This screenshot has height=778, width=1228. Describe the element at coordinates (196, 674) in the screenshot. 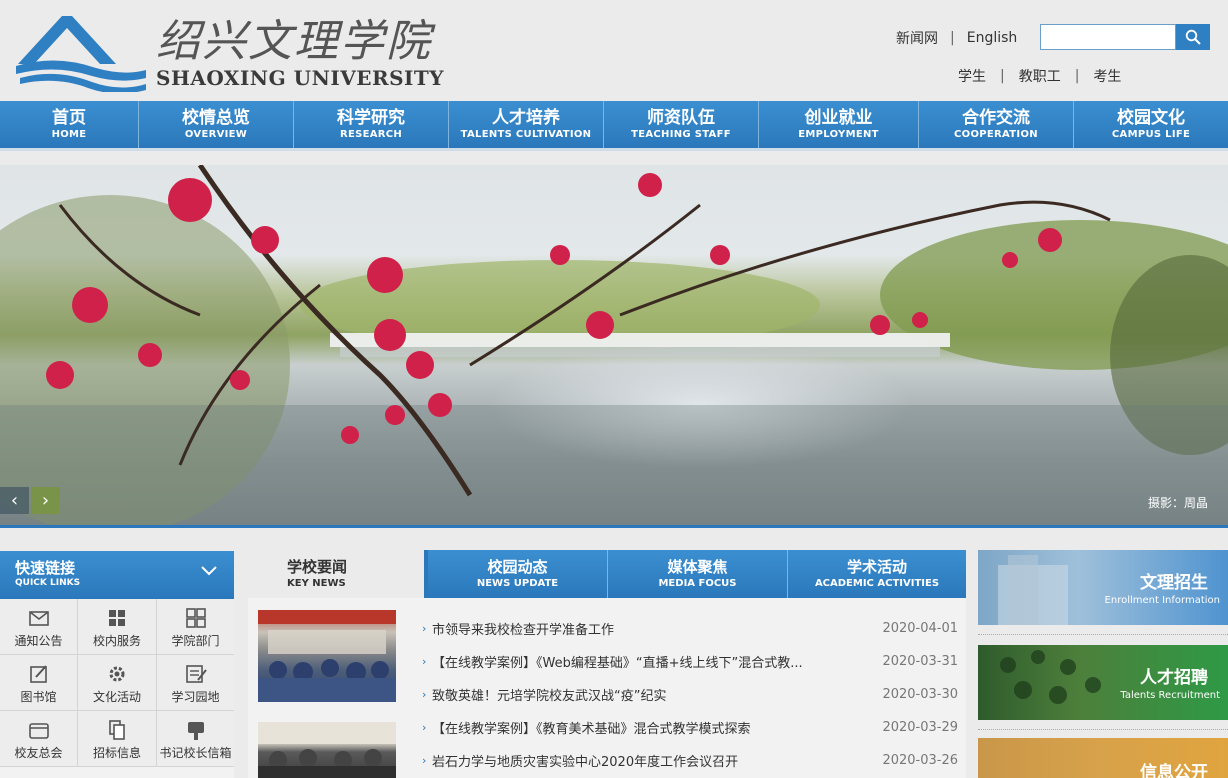

I see `notebook-icon` at that location.